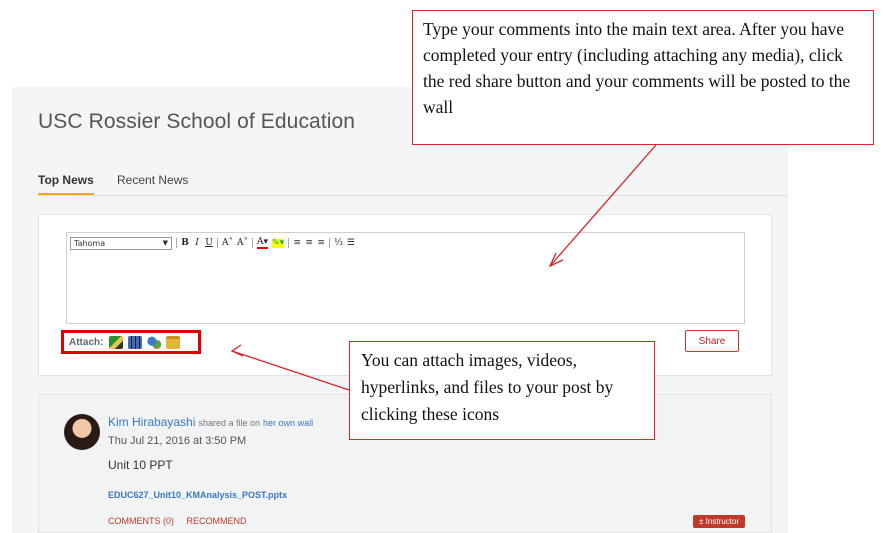 The height and width of the screenshot is (533, 889). What do you see at coordinates (177, 441) in the screenshot?
I see `post-timestamp: Thu Jul 21, 2016 at 3:50 PM` at bounding box center [177, 441].